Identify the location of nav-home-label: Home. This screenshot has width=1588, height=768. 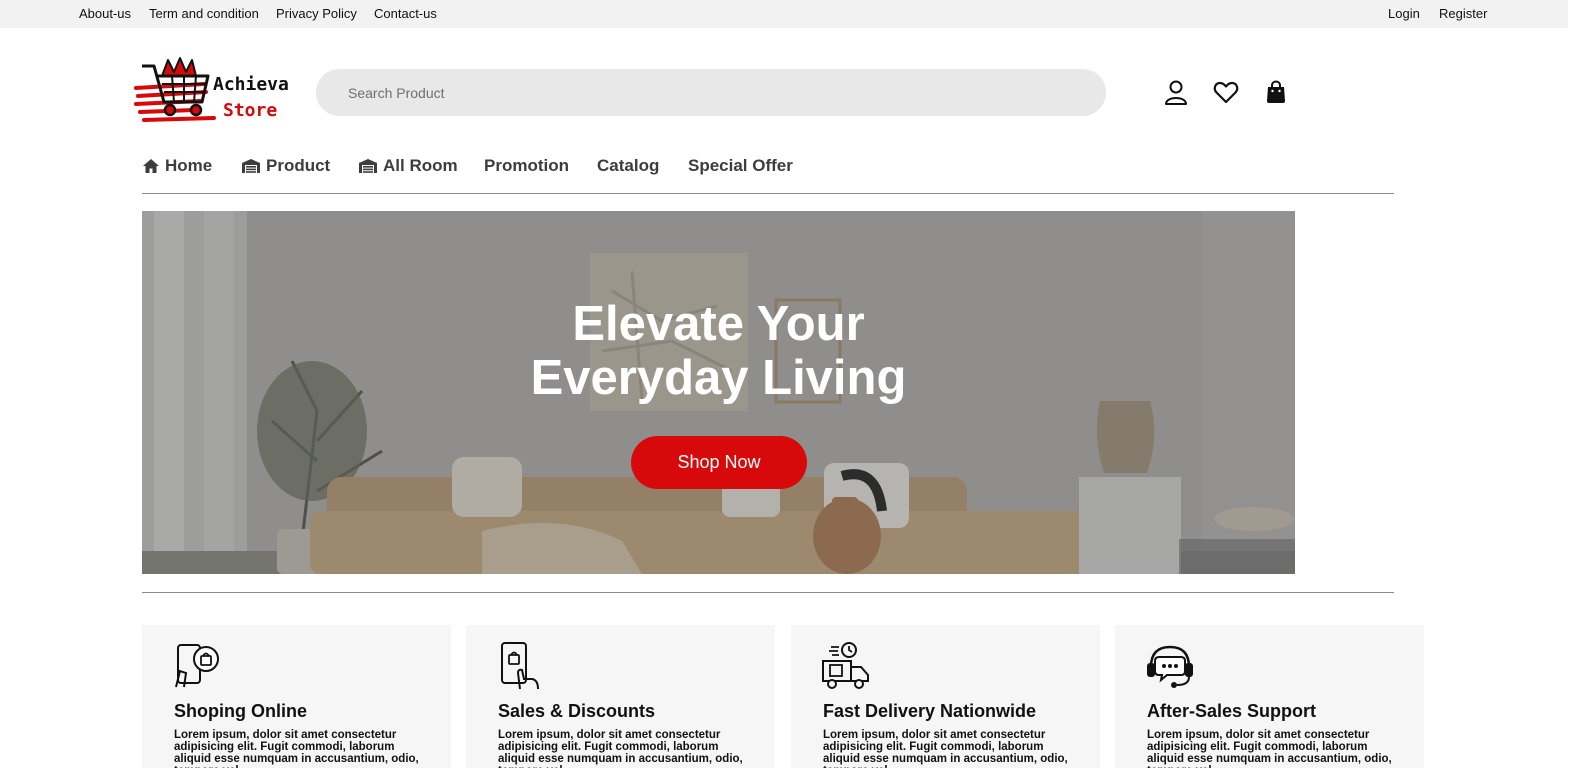
(189, 165).